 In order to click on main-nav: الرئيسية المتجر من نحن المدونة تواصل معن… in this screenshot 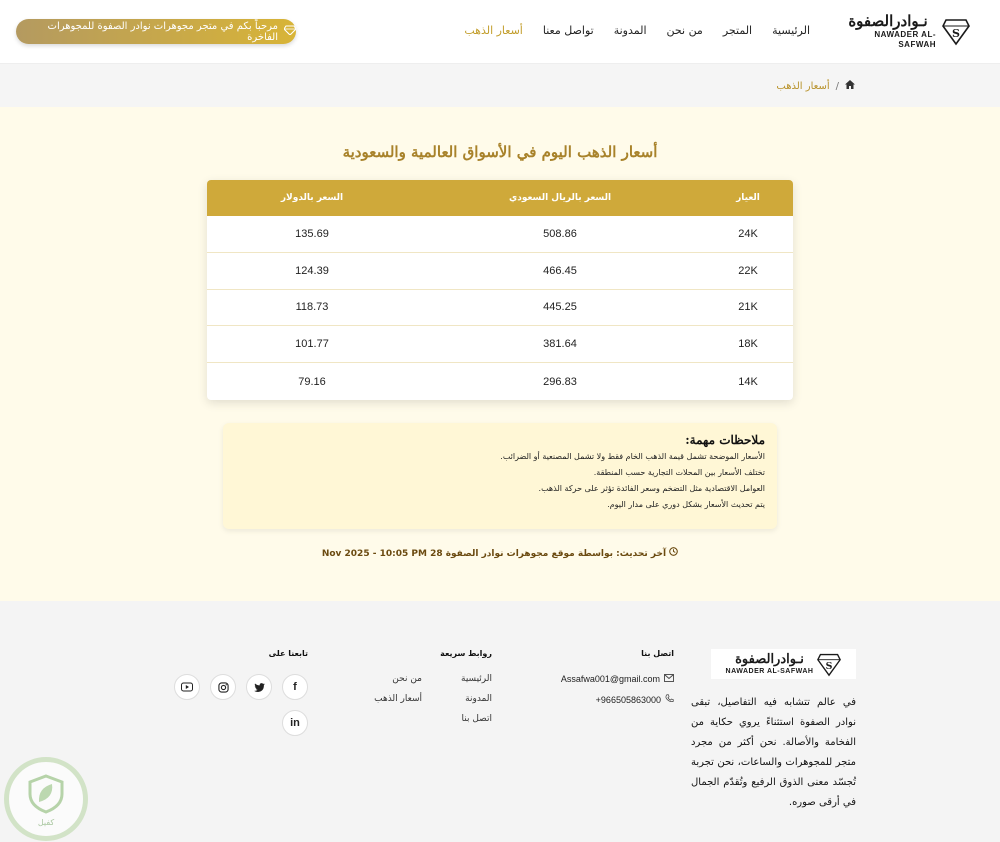, I will do `click(637, 30)`.